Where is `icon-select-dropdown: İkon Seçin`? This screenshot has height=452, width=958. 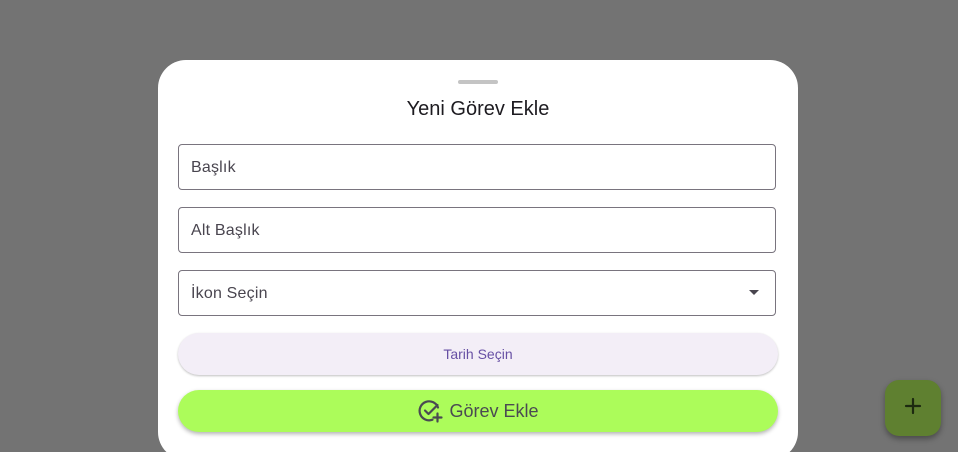
icon-select-dropdown: İkon Seçin is located at coordinates (477, 293).